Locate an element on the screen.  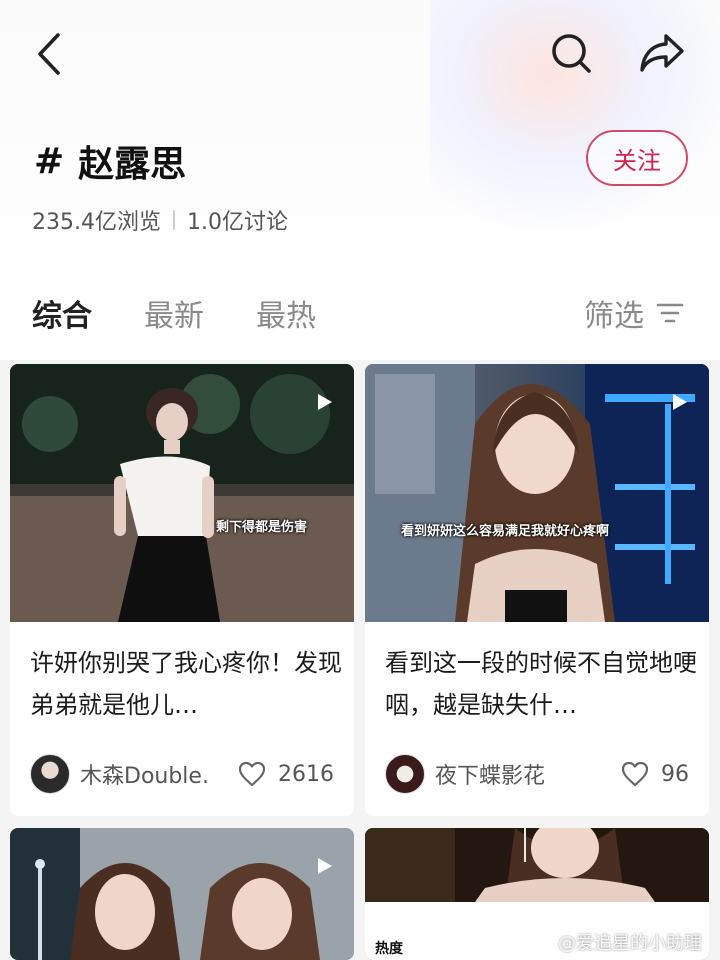
filter-button: 筛选 is located at coordinates (634, 313).